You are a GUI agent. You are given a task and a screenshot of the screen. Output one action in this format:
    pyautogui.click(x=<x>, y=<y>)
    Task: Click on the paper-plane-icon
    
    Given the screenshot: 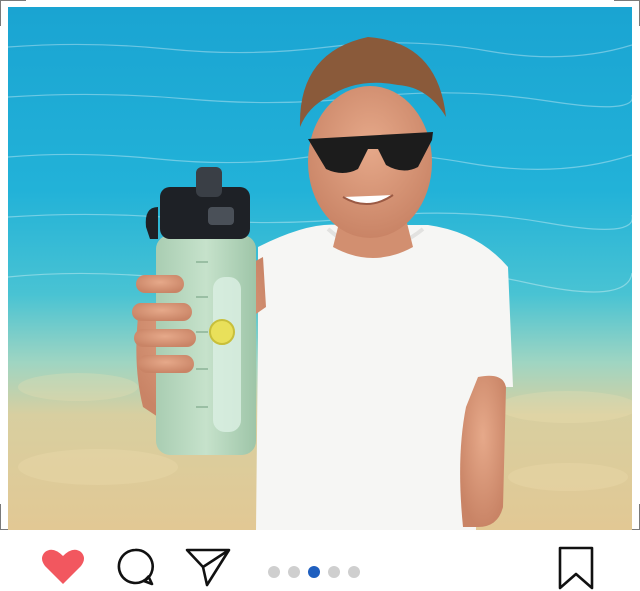 What is the action you would take?
    pyautogui.click(x=208, y=567)
    